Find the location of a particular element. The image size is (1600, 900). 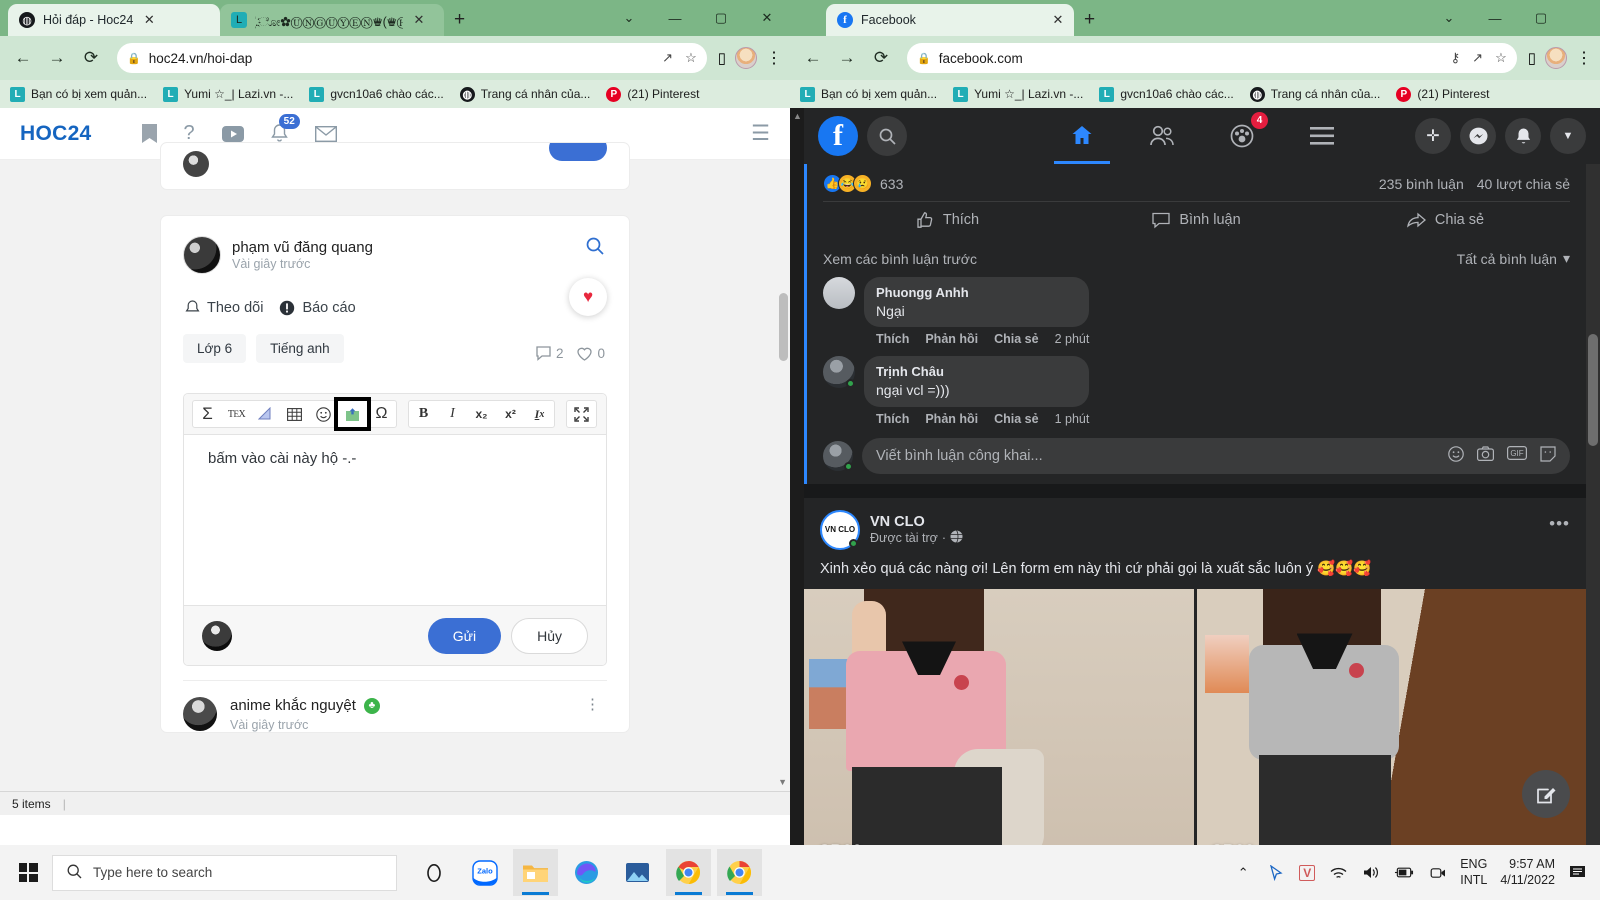

reaction-count: 633 is located at coordinates (891, 184).